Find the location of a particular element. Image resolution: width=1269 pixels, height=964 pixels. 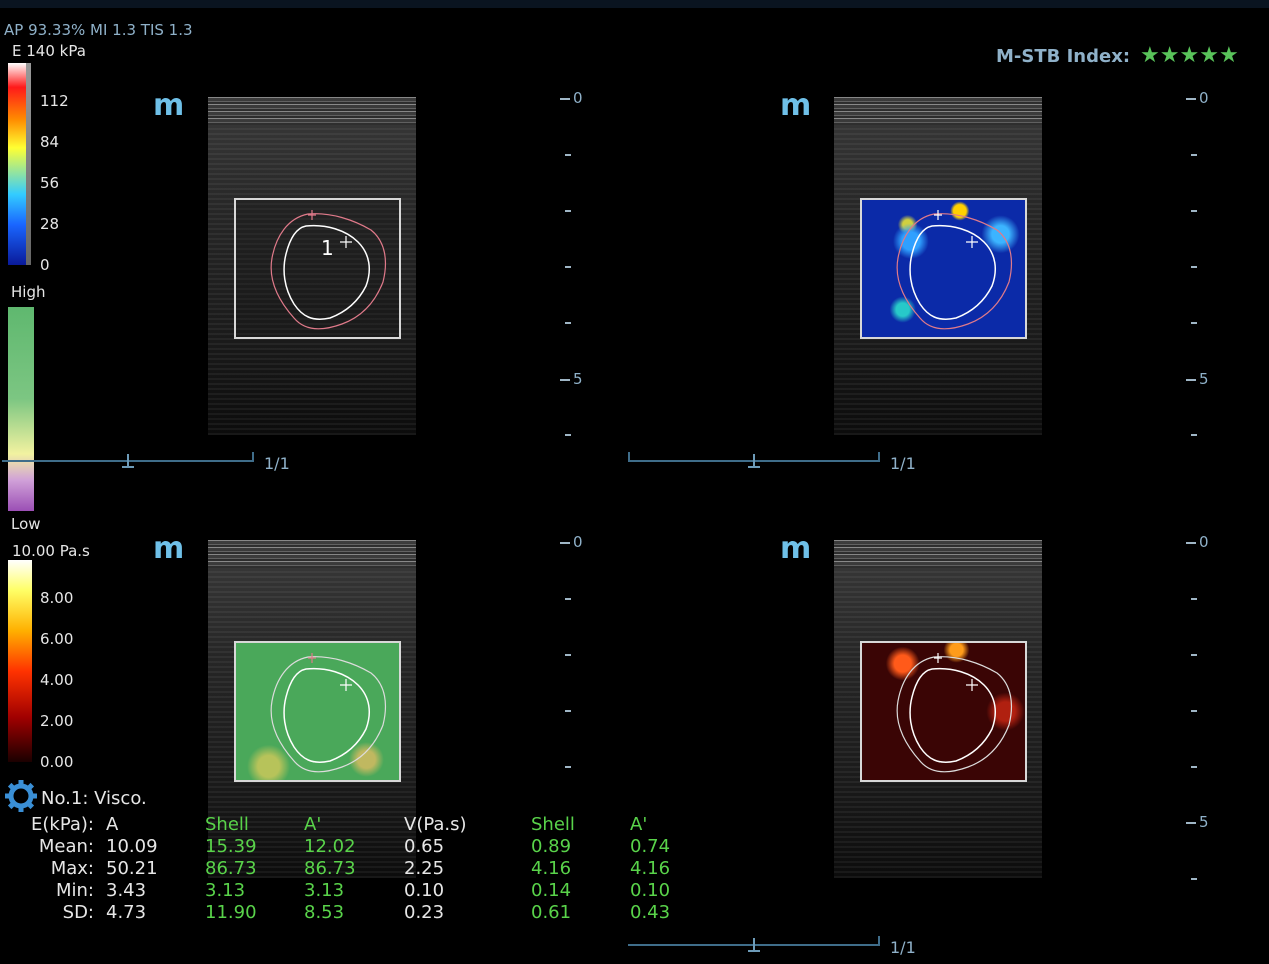

viscosity-colorbar is located at coordinates (20, 661).